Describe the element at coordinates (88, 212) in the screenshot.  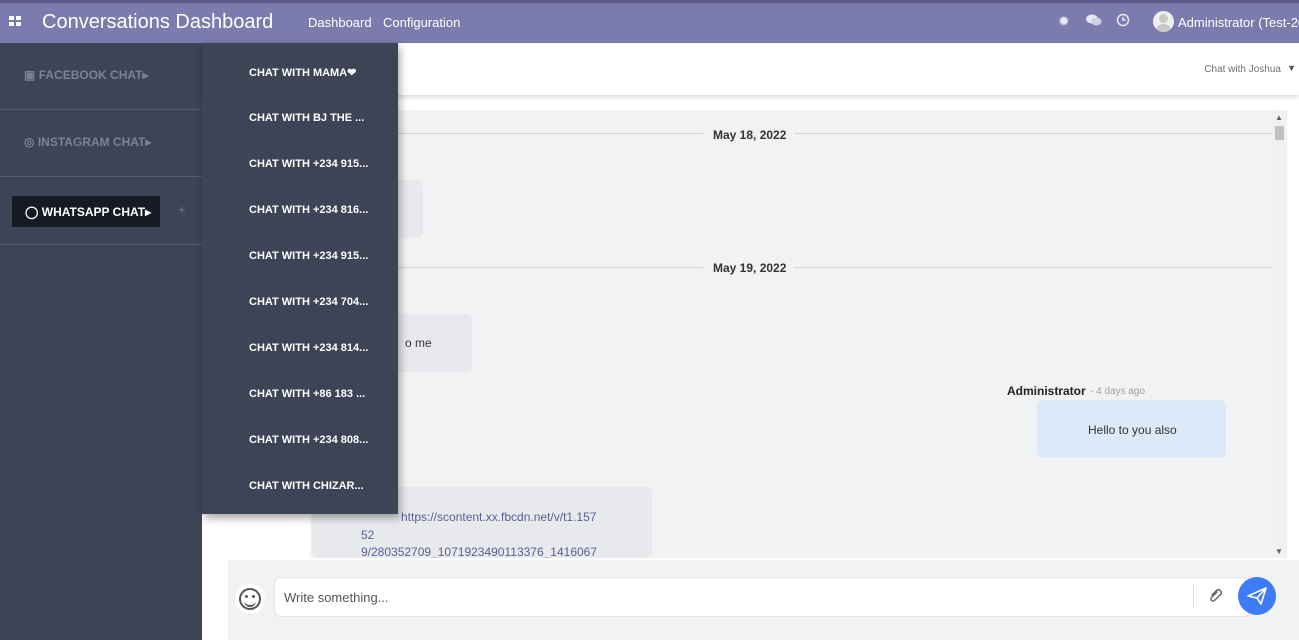
I see `sidebar-item-label: ◯ WHATSAPP CHAT▸` at that location.